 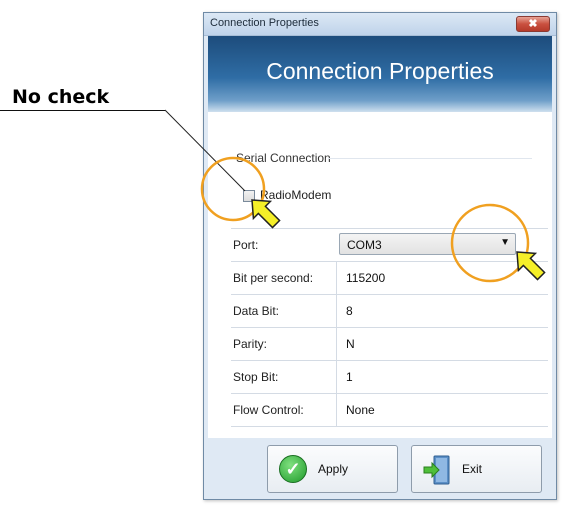 What do you see at coordinates (360, 410) in the screenshot?
I see `flowcontrol-value: None` at bounding box center [360, 410].